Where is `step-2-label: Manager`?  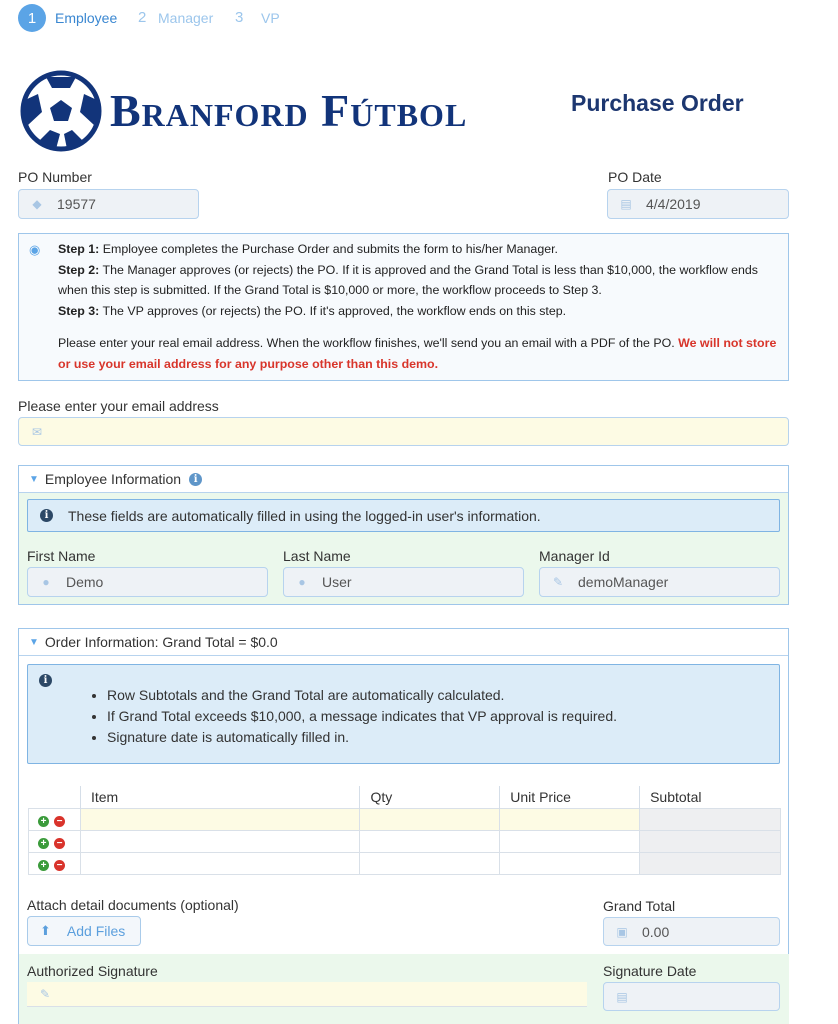 step-2-label: Manager is located at coordinates (185, 18).